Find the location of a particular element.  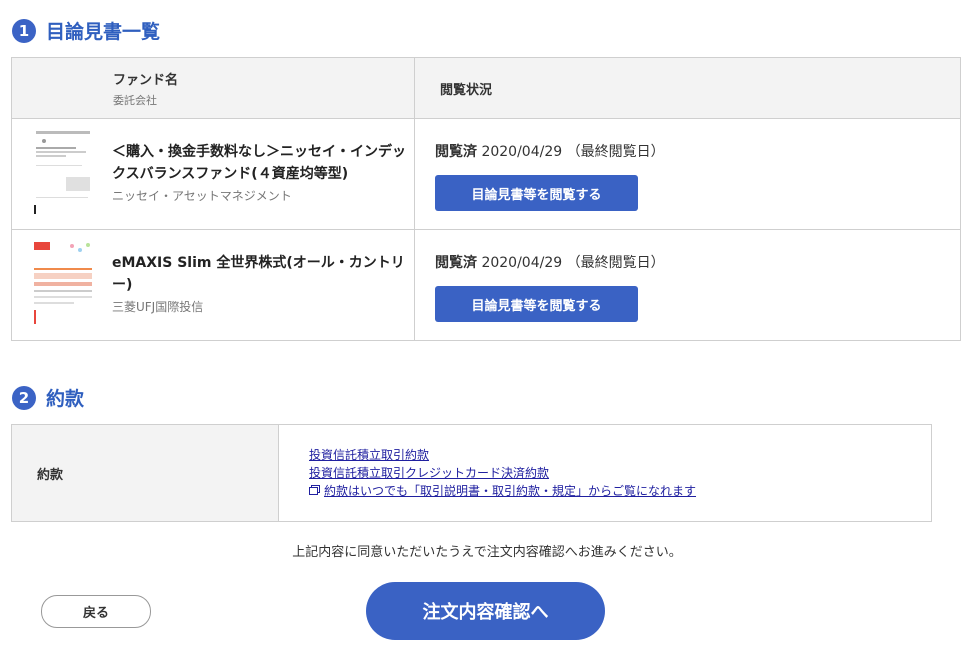

header-fund-name: ファンド名 is located at coordinates (146, 80).